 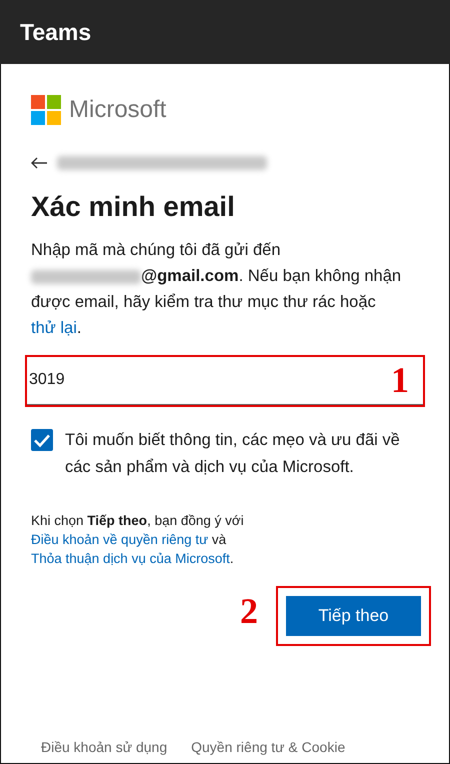 I want to click on next-button: Tiếp theo, so click(x=353, y=616).